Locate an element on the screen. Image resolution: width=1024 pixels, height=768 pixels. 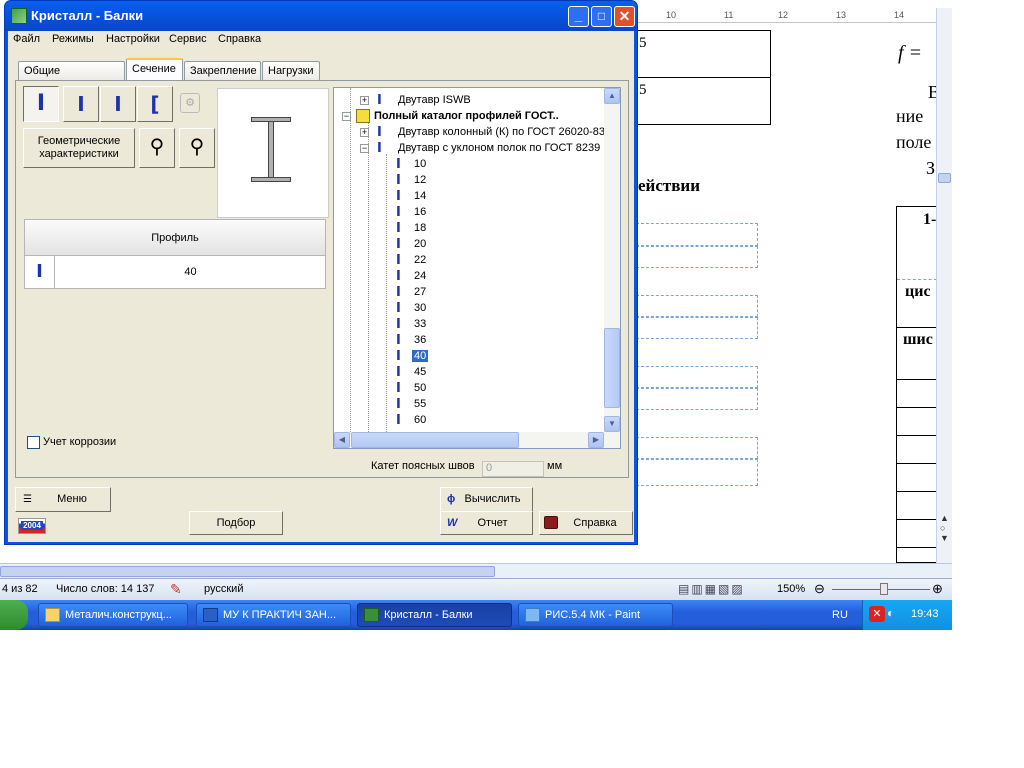
channel-type-button: [ is located at coordinates (155, 104).